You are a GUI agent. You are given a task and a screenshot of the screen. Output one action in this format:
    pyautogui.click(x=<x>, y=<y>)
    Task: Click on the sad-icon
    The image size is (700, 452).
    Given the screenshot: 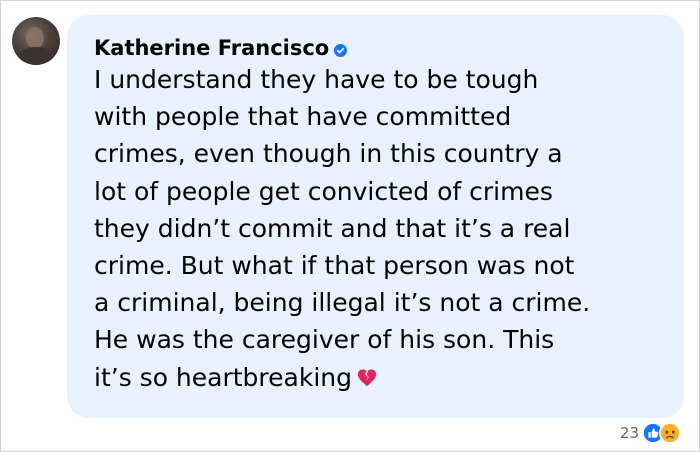 What is the action you would take?
    pyautogui.click(x=670, y=433)
    